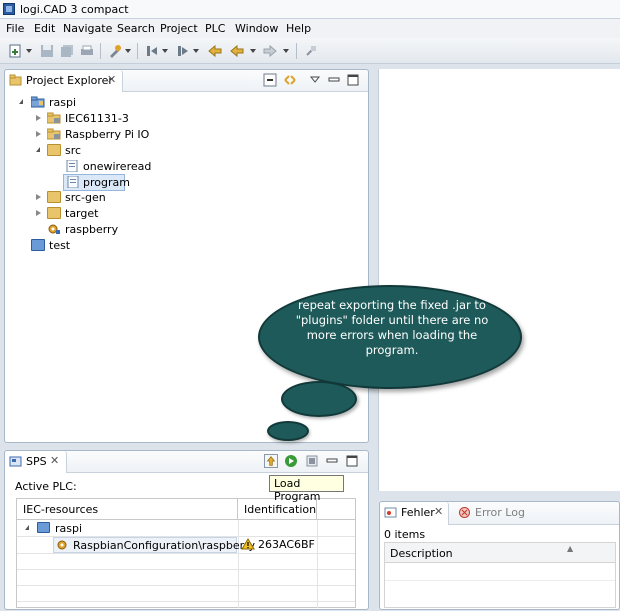 Image resolution: width=620 pixels, height=611 pixels. I want to click on column-header-filler, so click(336, 509).